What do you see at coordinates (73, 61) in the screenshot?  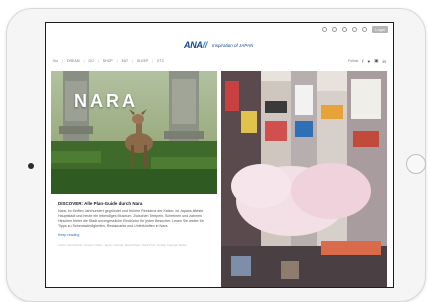 I see `nav-item: DREAM` at bounding box center [73, 61].